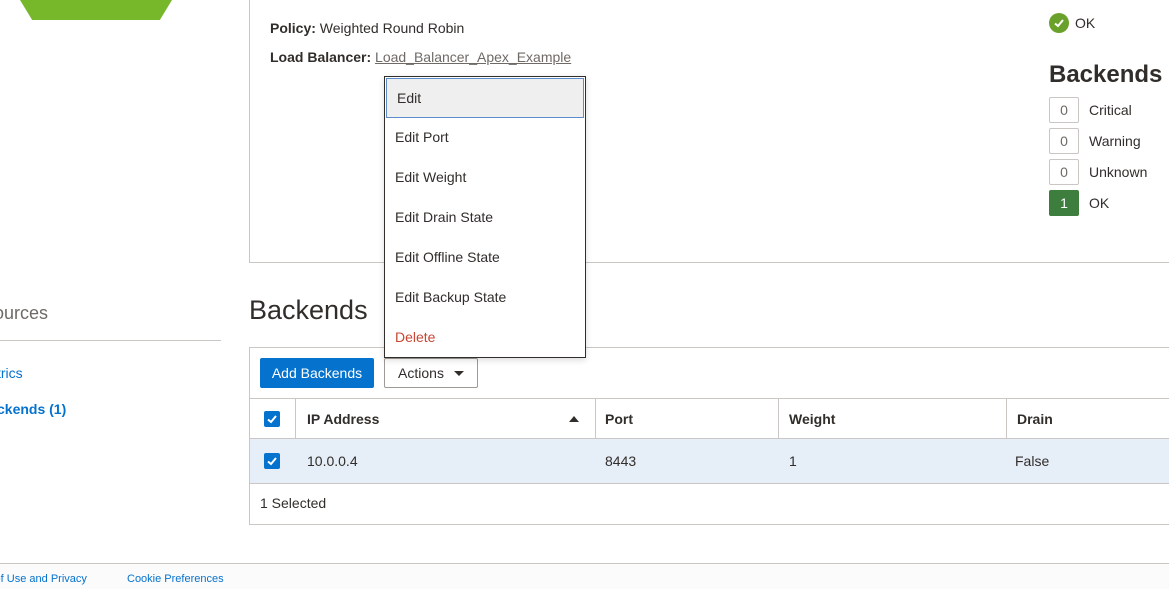 The width and height of the screenshot is (1169, 589). What do you see at coordinates (1064, 172) in the screenshot?
I see `unknown-count: 0` at bounding box center [1064, 172].